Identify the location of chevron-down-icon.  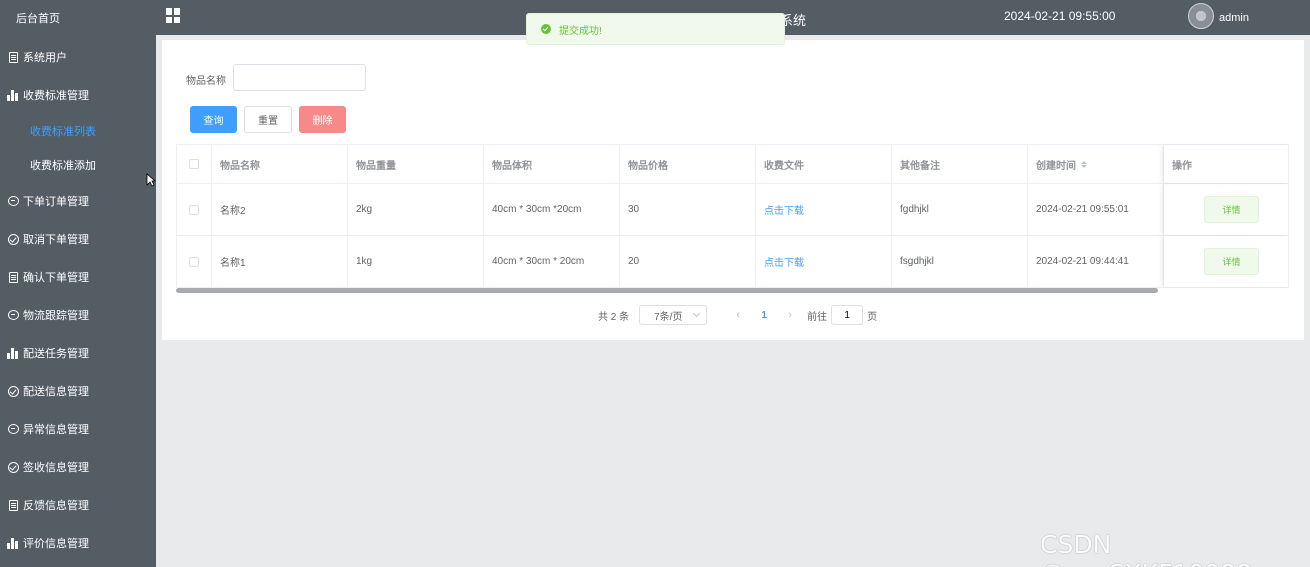
(697, 313).